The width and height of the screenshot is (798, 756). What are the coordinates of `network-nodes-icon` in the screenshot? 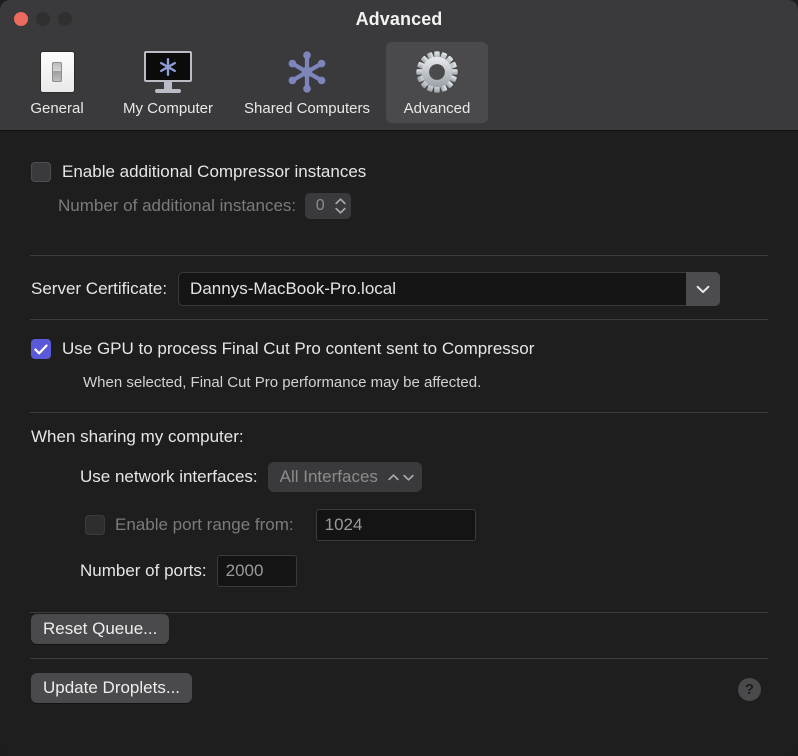 It's located at (307, 72).